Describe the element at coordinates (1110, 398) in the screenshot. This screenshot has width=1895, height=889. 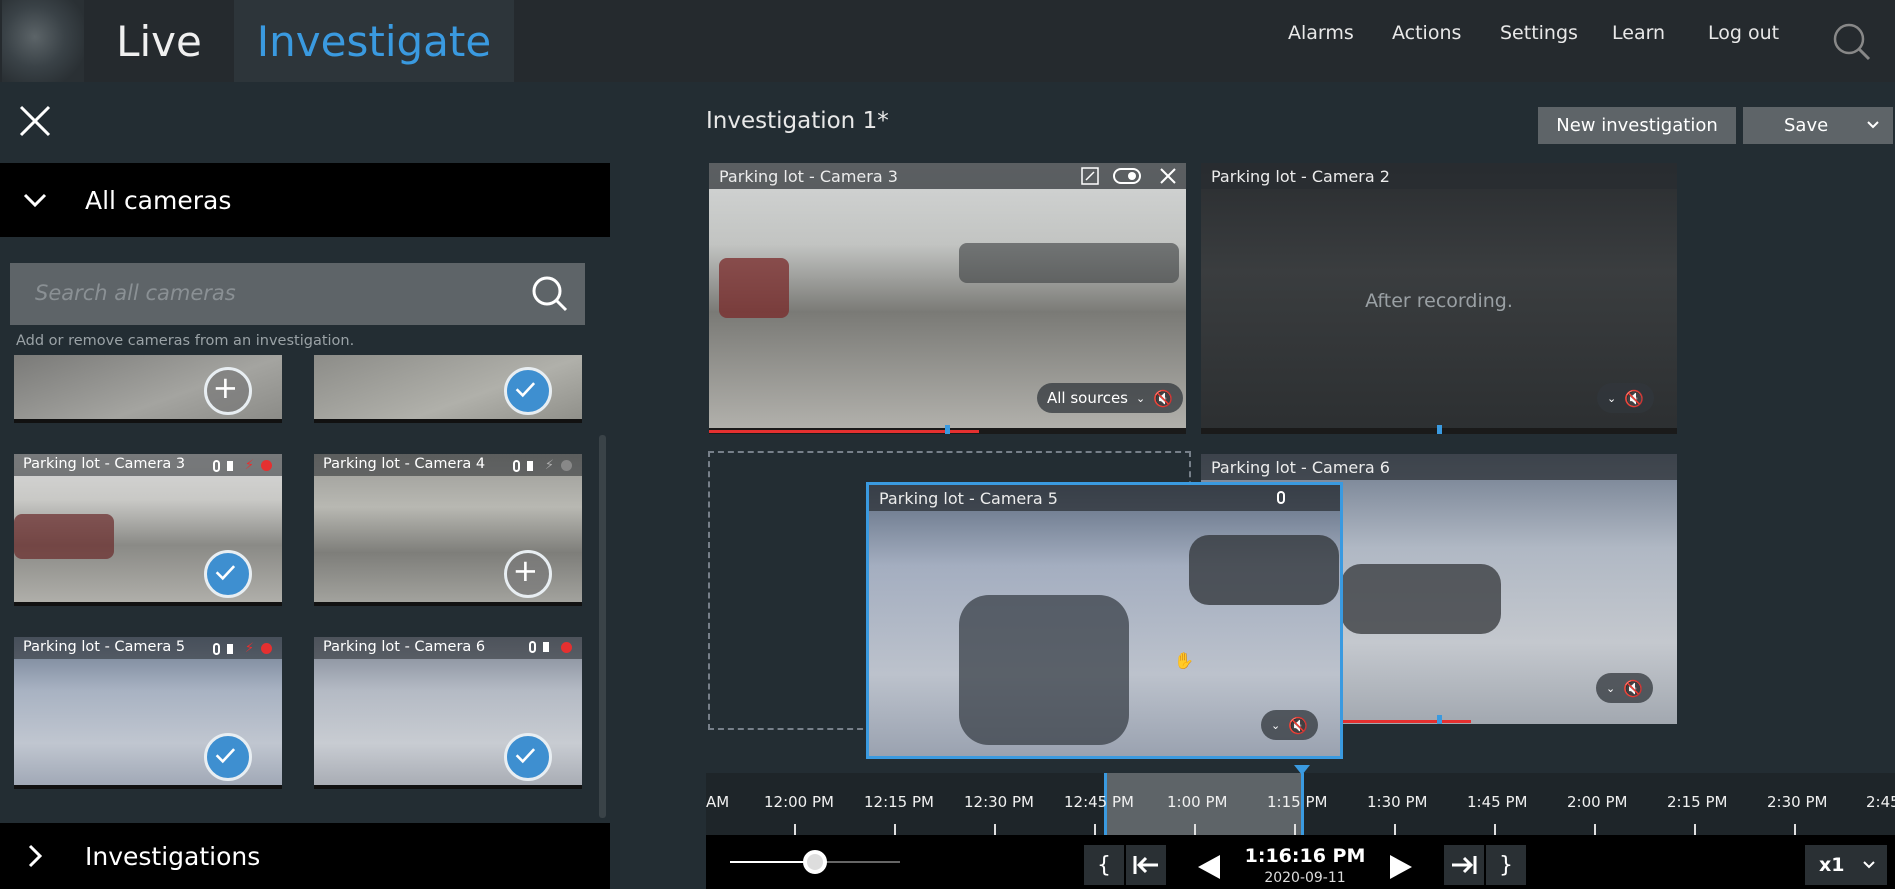
I see `source-selector: All sources ⌄ 🔇` at that location.